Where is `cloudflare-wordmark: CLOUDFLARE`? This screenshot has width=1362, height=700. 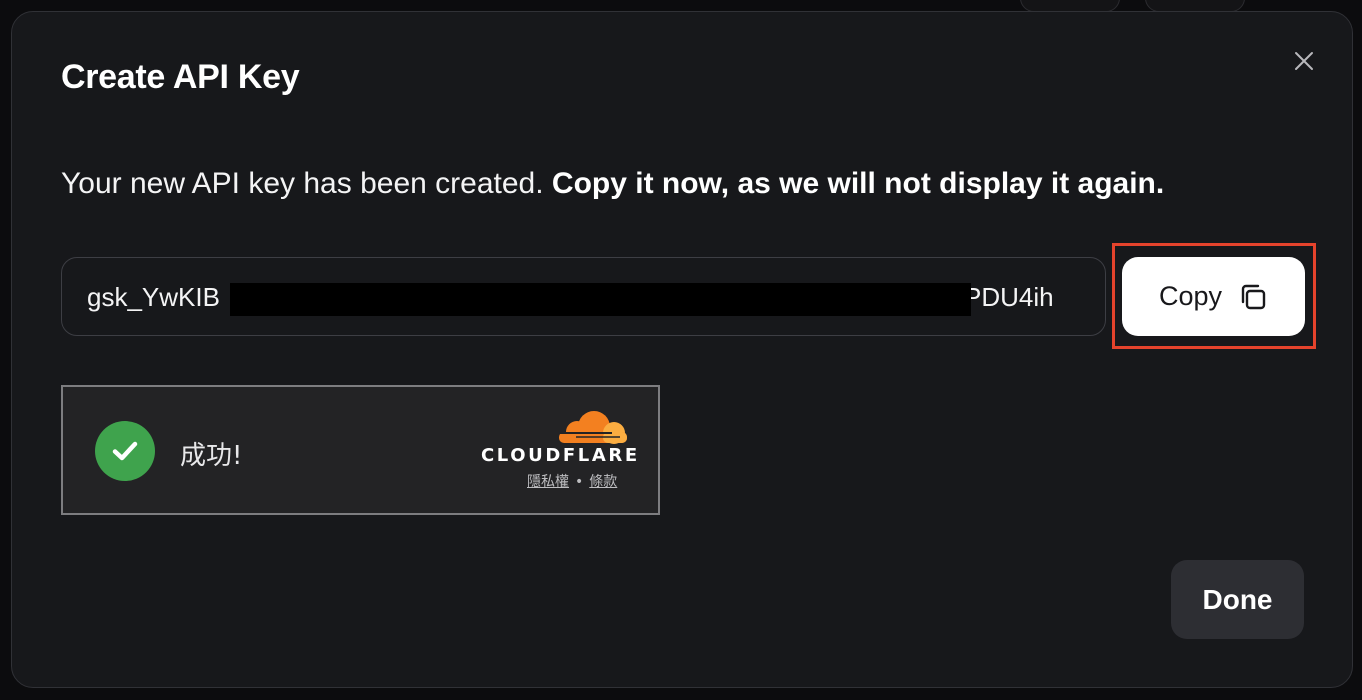
cloudflare-wordmark: CLOUDFLARE is located at coordinates (560, 455).